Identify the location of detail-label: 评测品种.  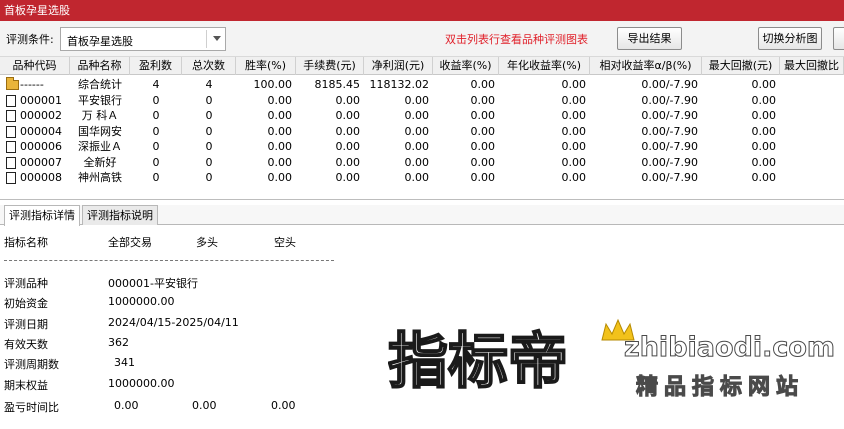
(26, 283).